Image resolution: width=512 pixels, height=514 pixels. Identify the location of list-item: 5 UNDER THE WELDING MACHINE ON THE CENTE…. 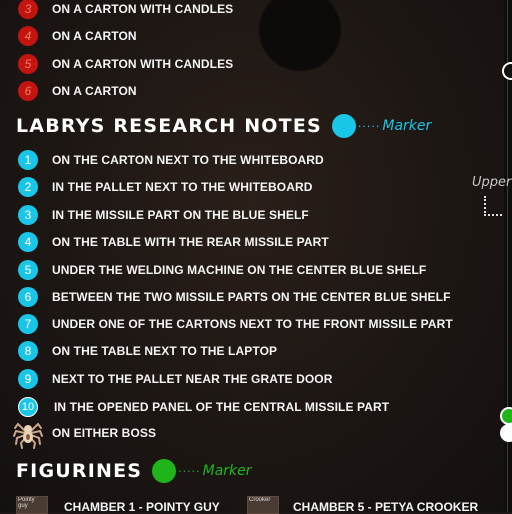
(222, 270).